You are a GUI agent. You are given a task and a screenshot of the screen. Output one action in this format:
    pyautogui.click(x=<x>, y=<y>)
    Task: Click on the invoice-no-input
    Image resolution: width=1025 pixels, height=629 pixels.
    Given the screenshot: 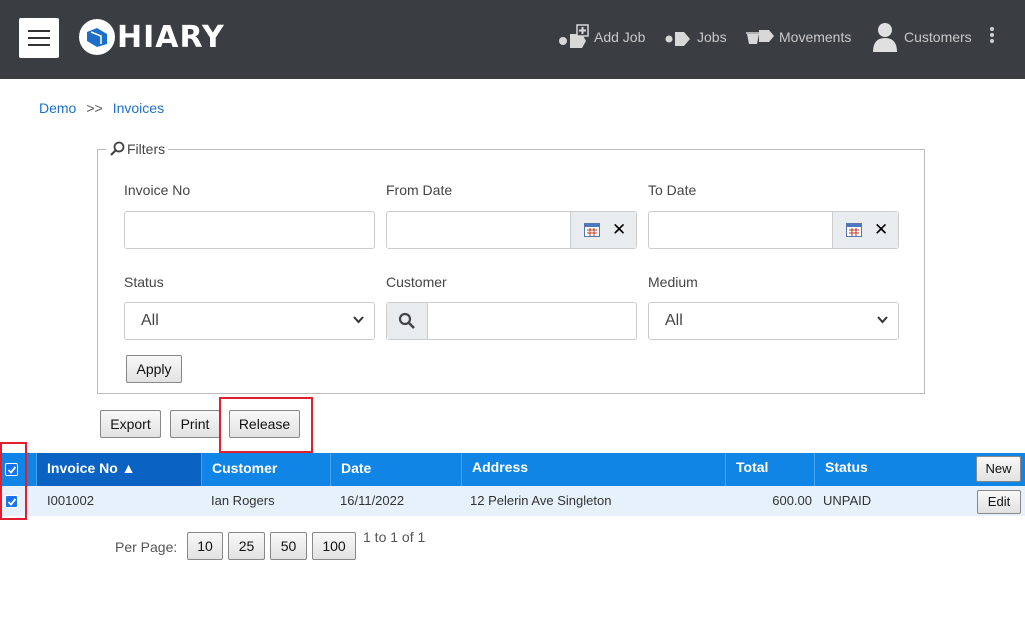 What is the action you would take?
    pyautogui.click(x=249, y=230)
    